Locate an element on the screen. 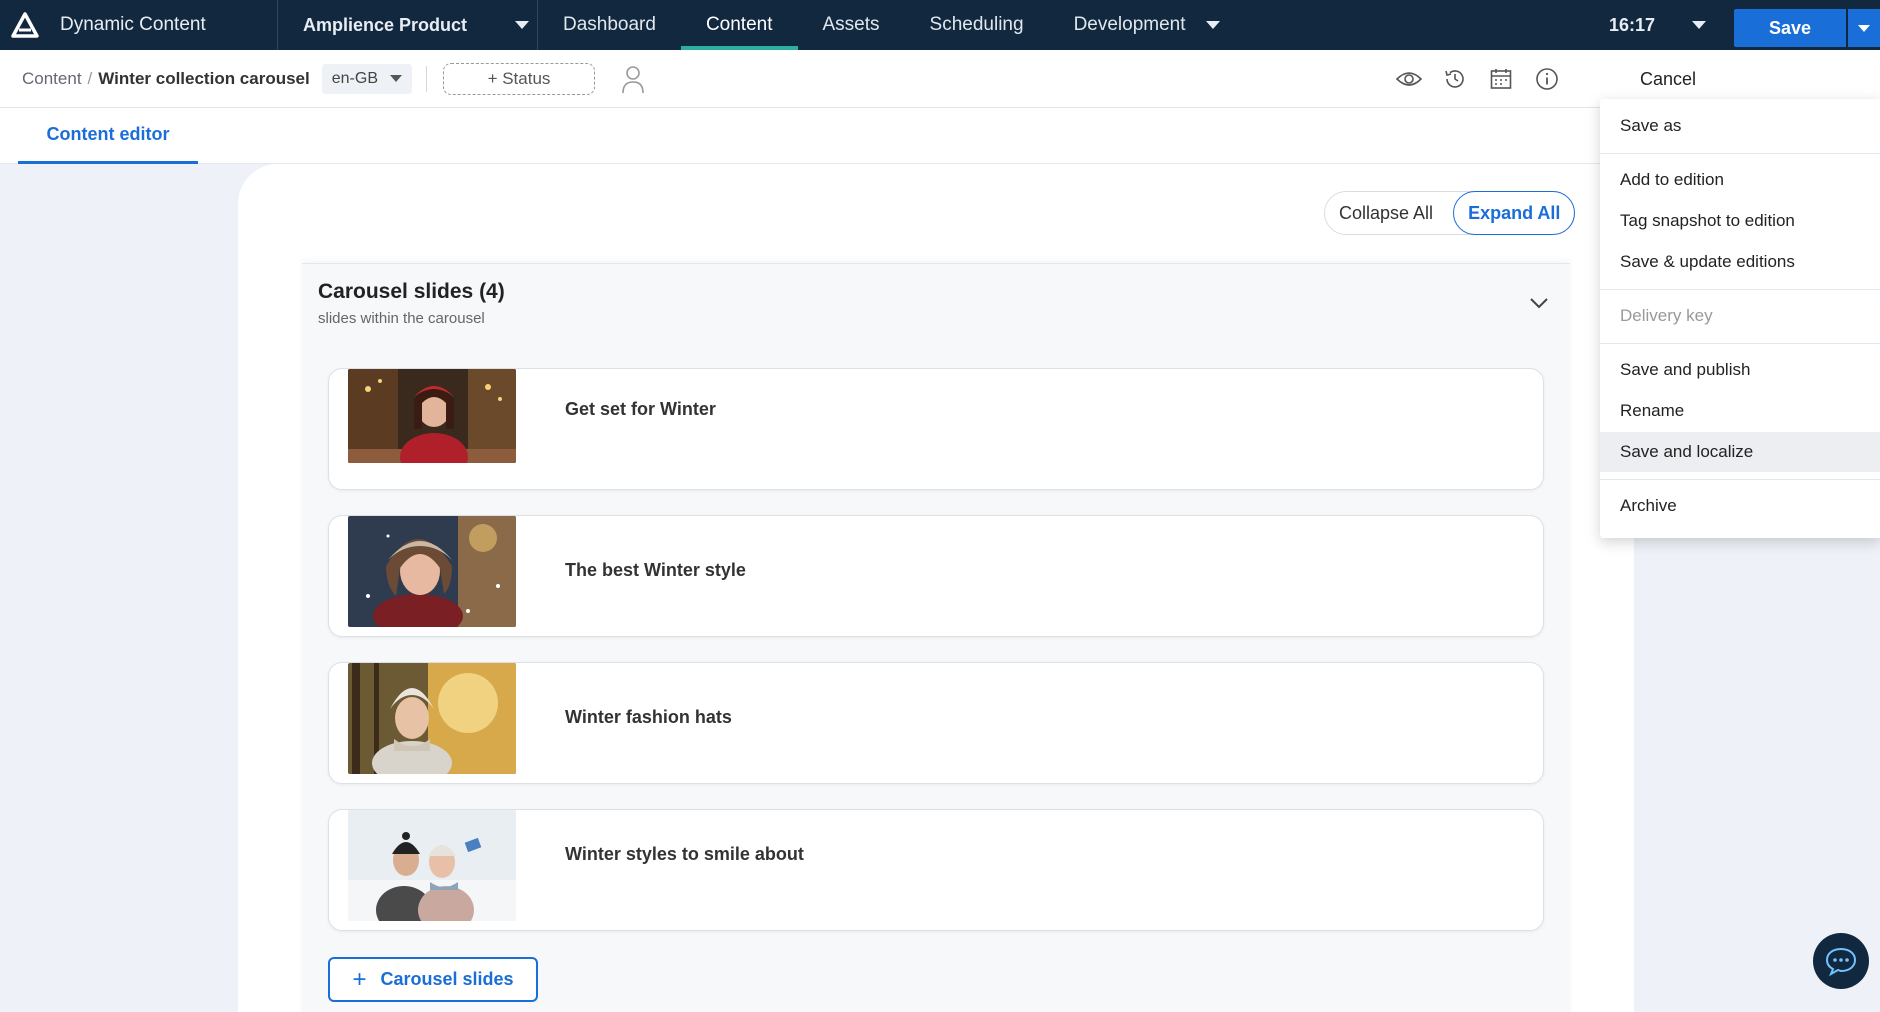 The width and height of the screenshot is (1880, 1012). menu-item-archive: Archive is located at coordinates (1740, 506).